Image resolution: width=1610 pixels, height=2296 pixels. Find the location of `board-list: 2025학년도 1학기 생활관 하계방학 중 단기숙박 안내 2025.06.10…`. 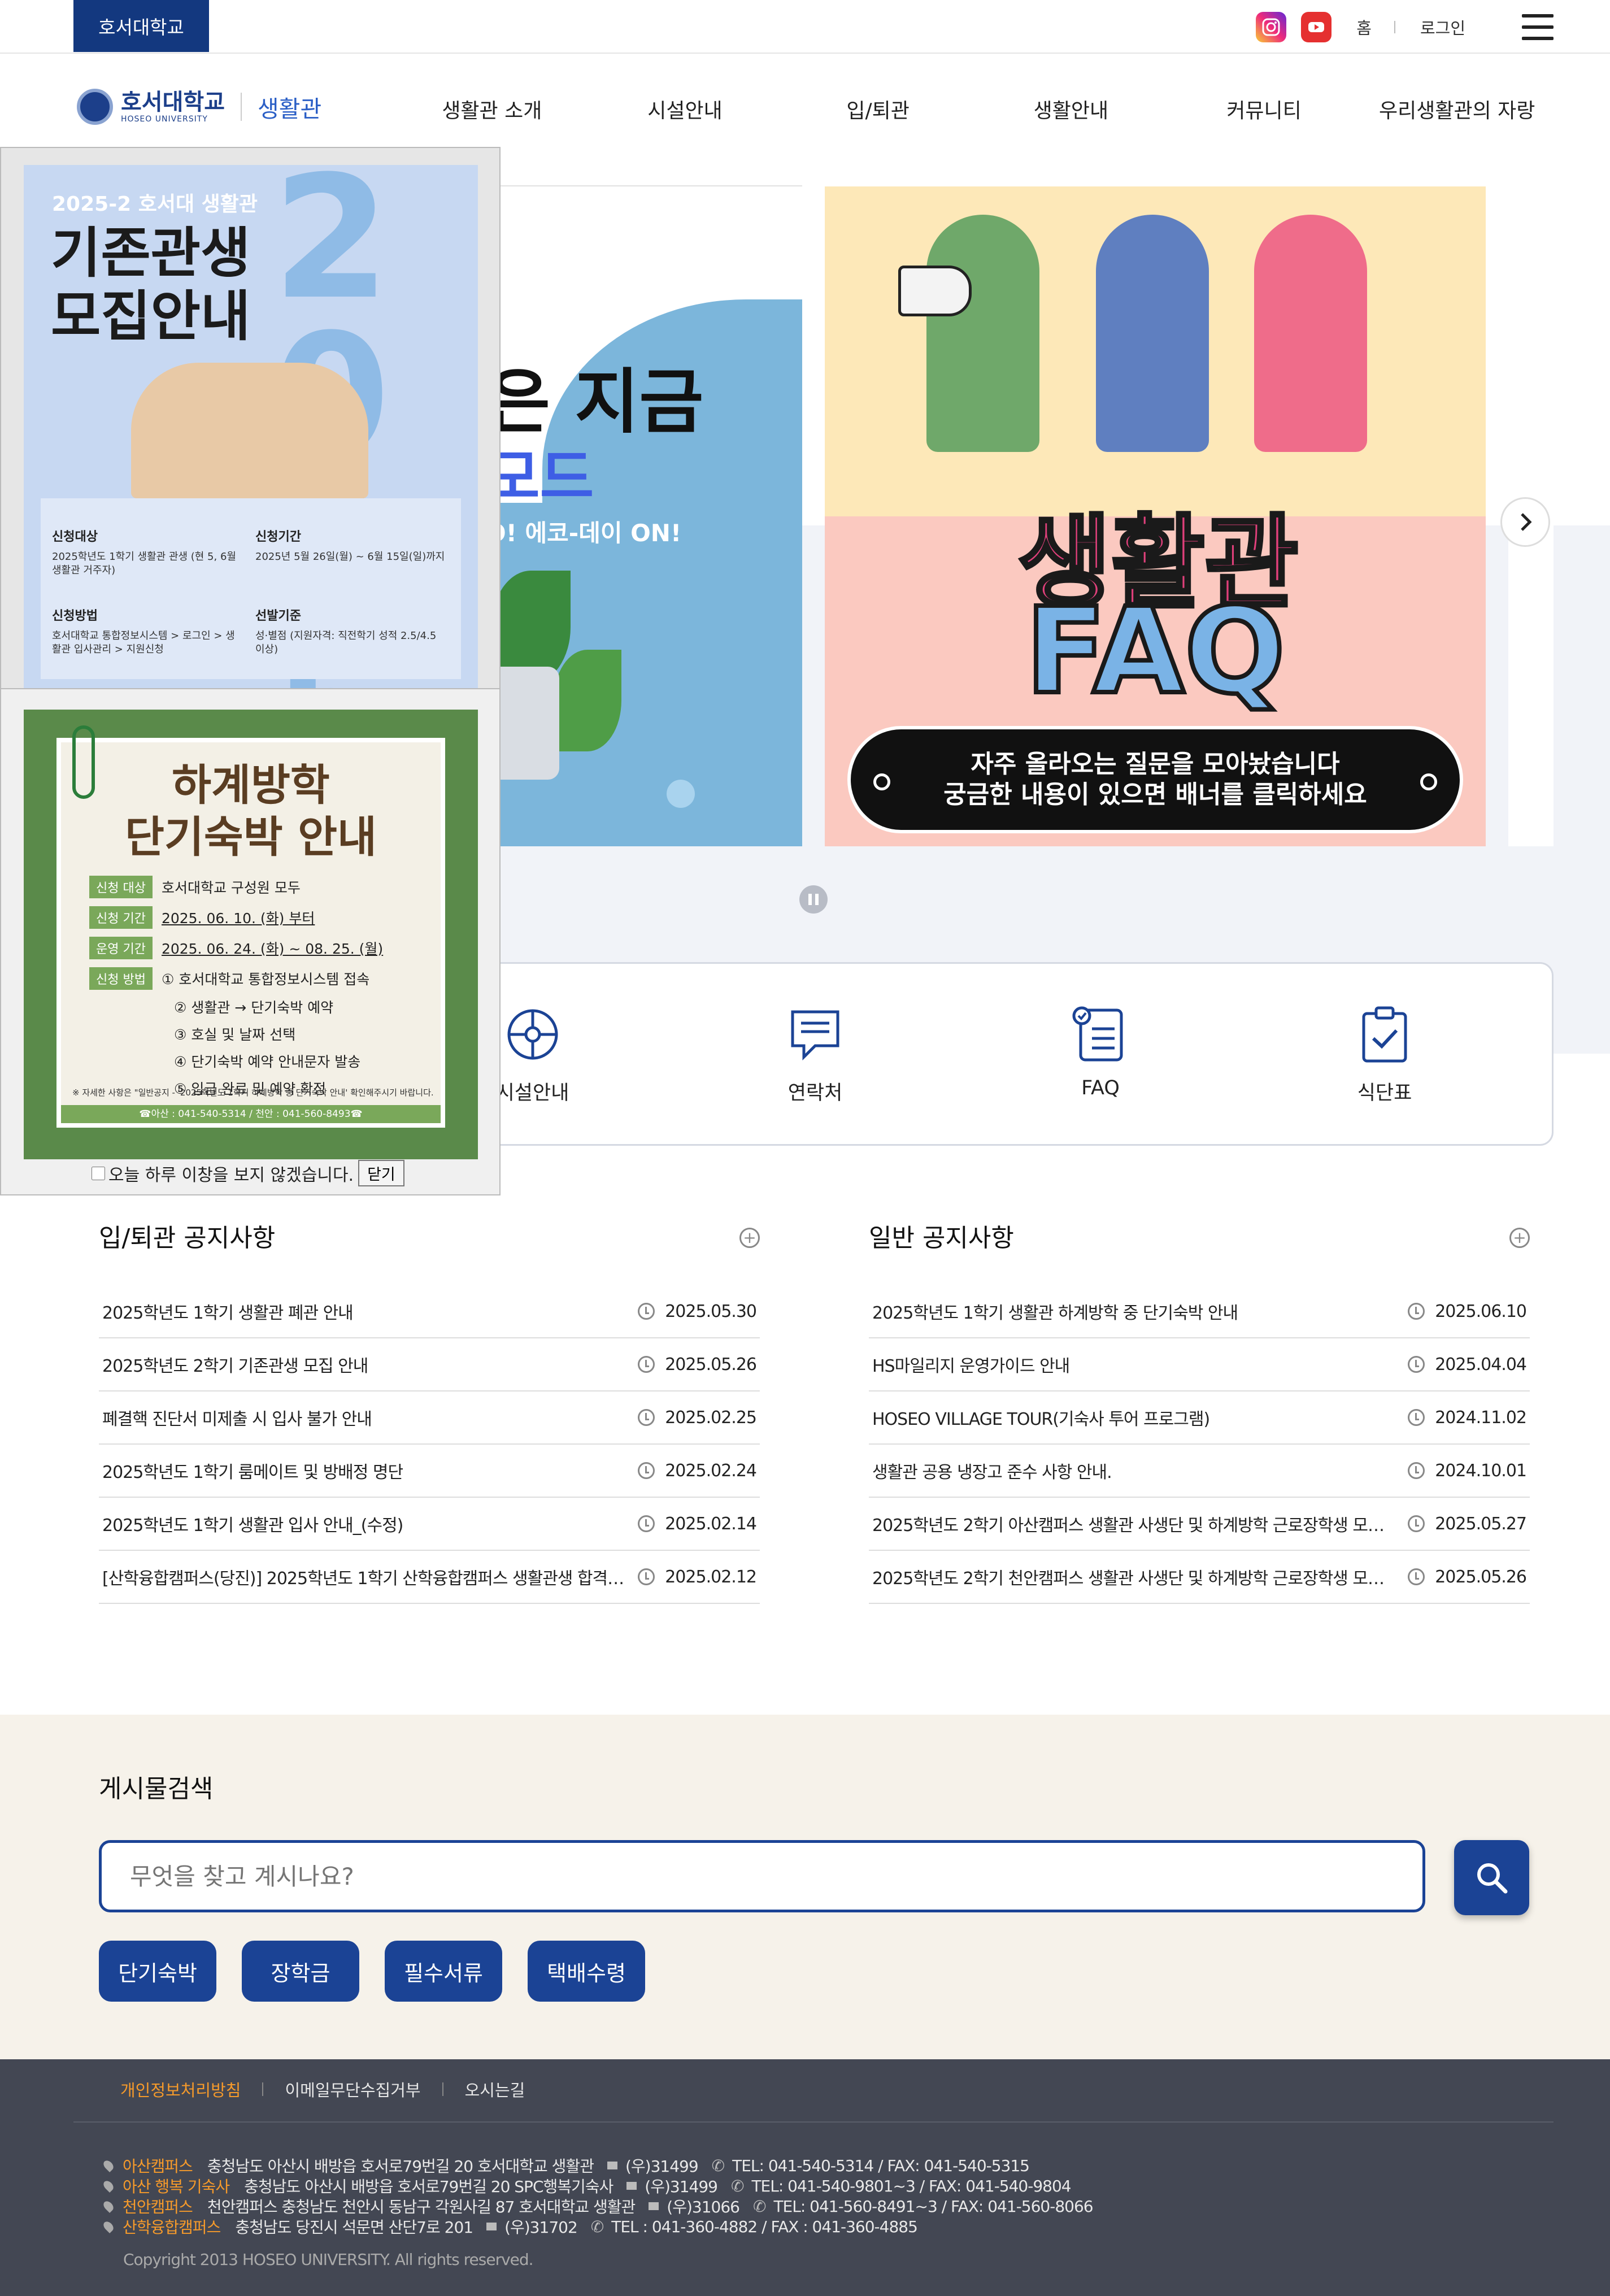

board-list: 2025학년도 1학기 생활관 하계방학 중 단기숙박 안내 2025.06.10… is located at coordinates (1199, 1444).